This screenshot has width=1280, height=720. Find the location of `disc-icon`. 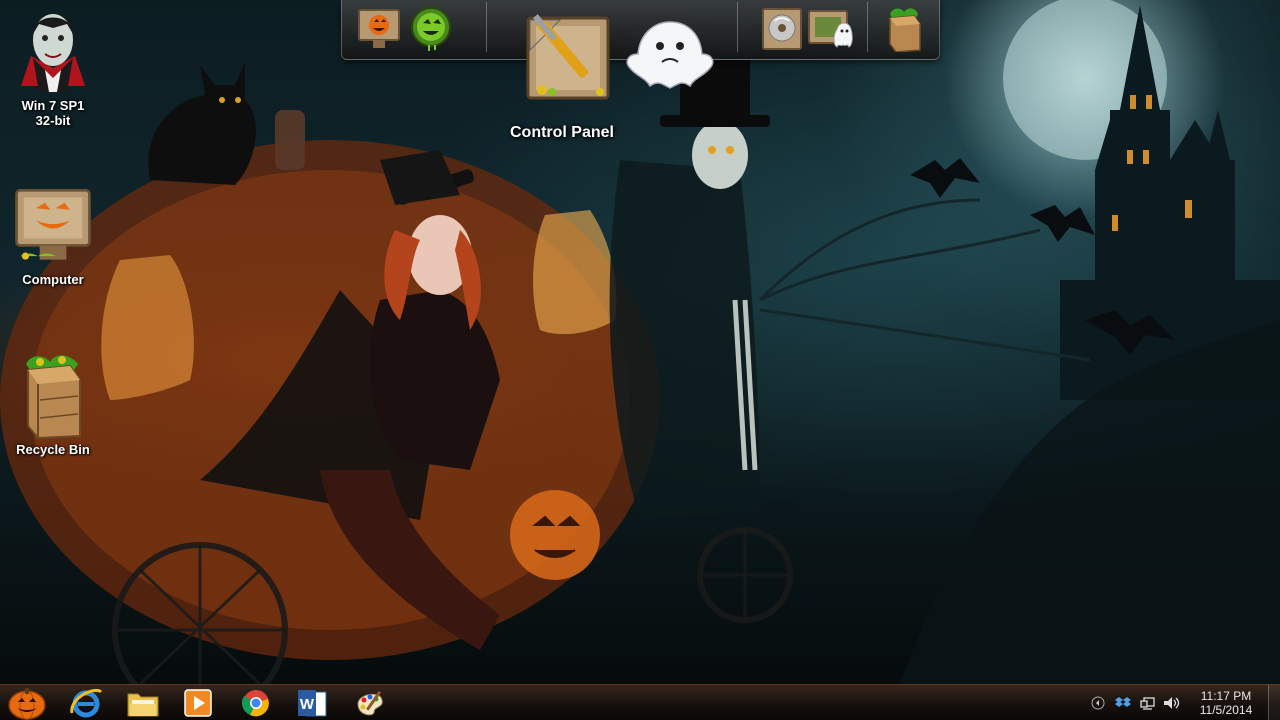

disc-icon is located at coordinates (782, 29).